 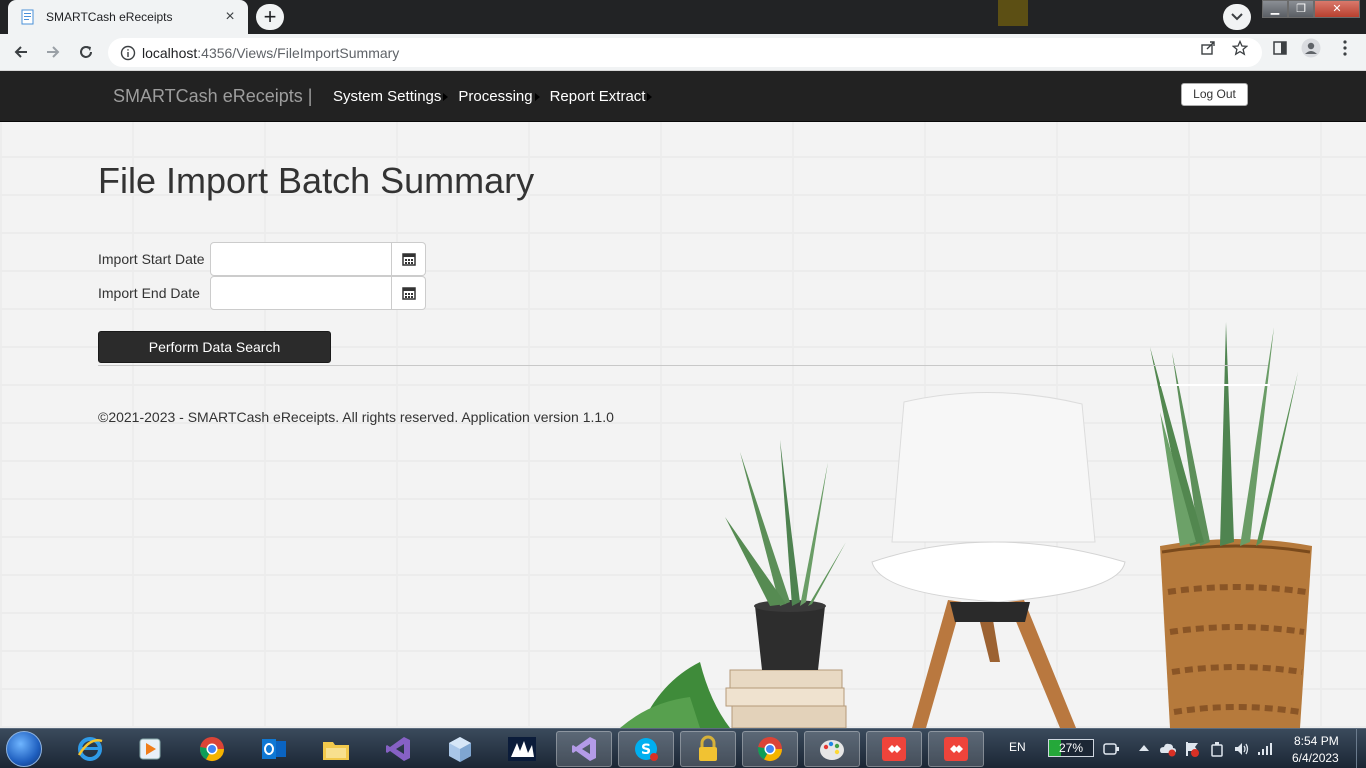 What do you see at coordinates (1208, 48) in the screenshot?
I see `share-icon` at bounding box center [1208, 48].